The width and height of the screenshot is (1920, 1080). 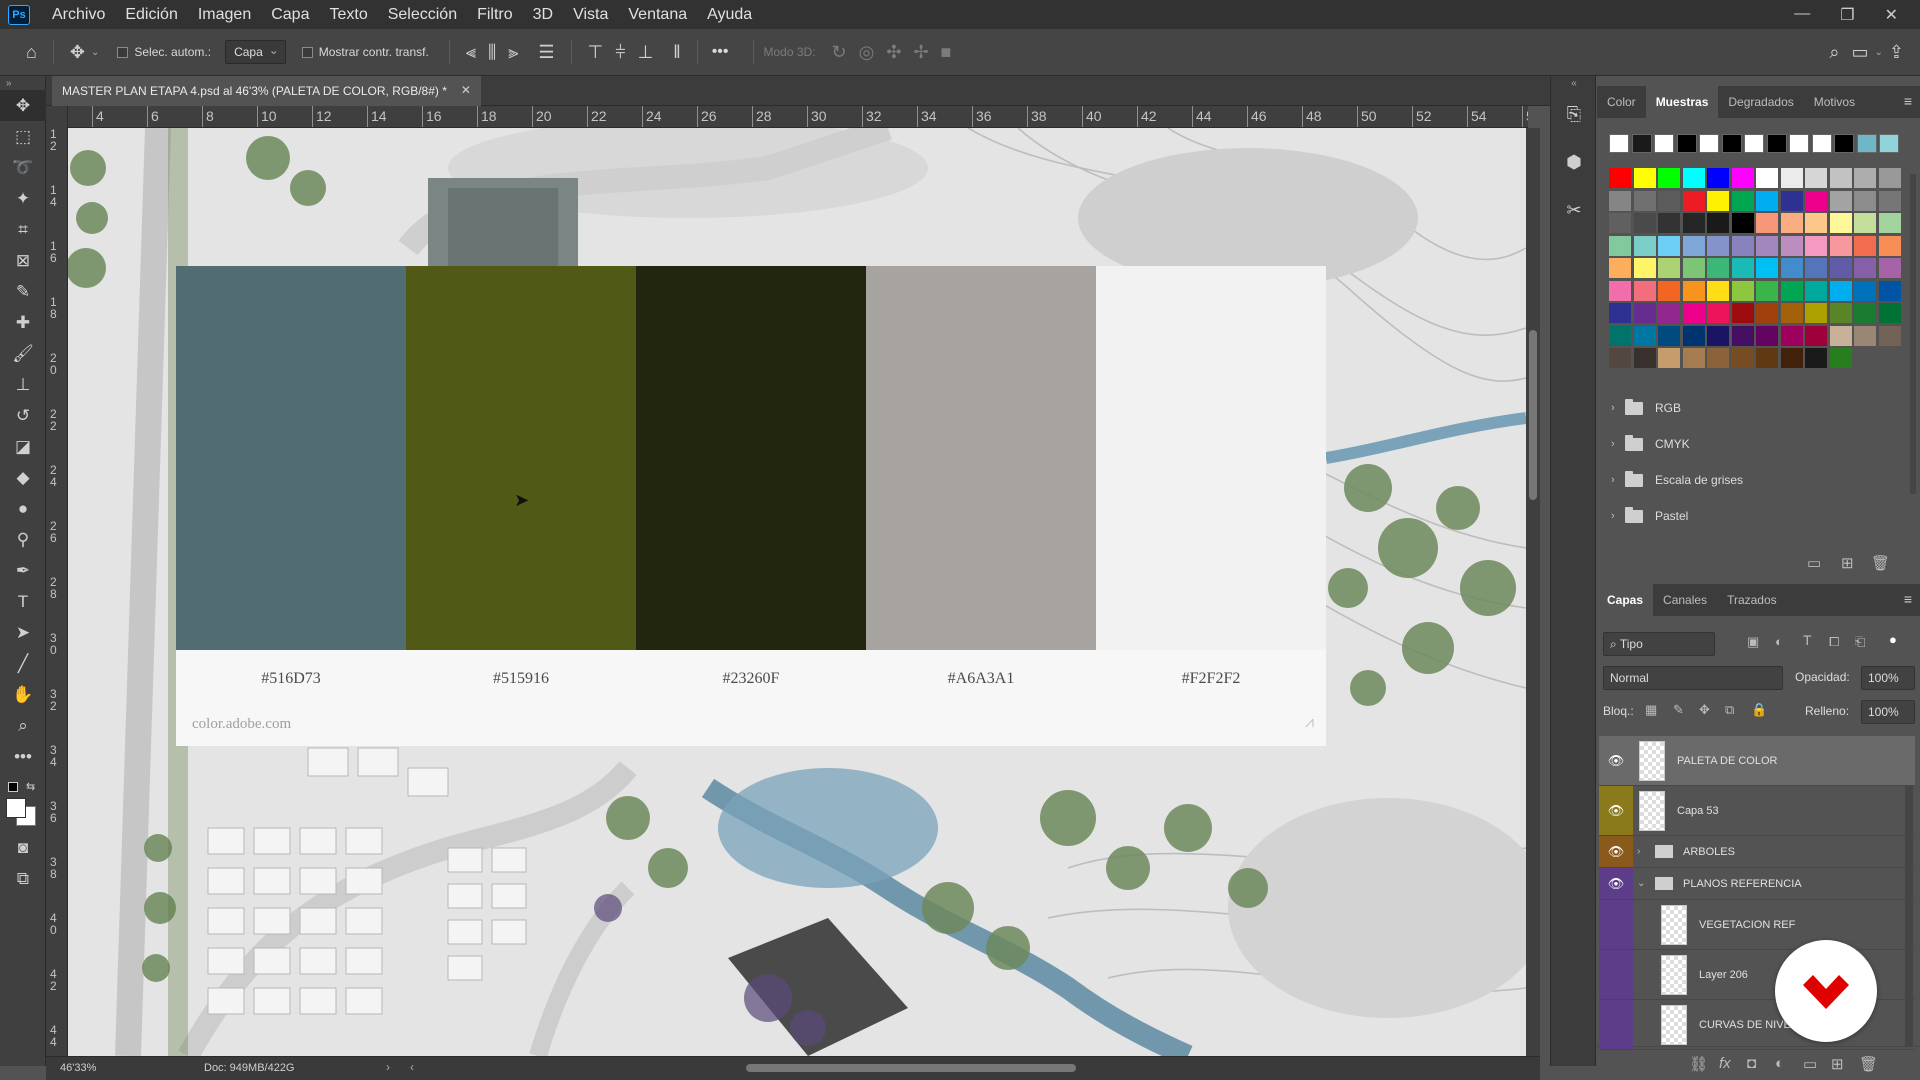 I want to click on align-bottom-icon: ⊥, so click(x=646, y=52).